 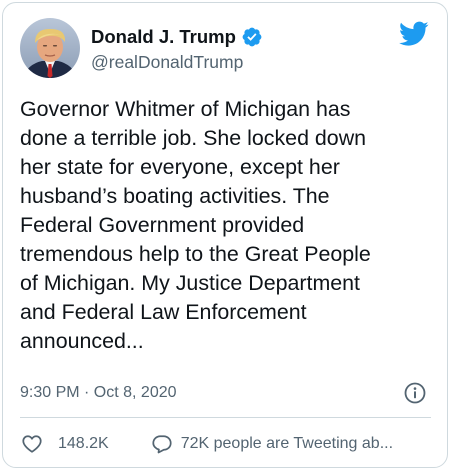 I want to click on name-row: Donald J. Trump, so click(x=177, y=37).